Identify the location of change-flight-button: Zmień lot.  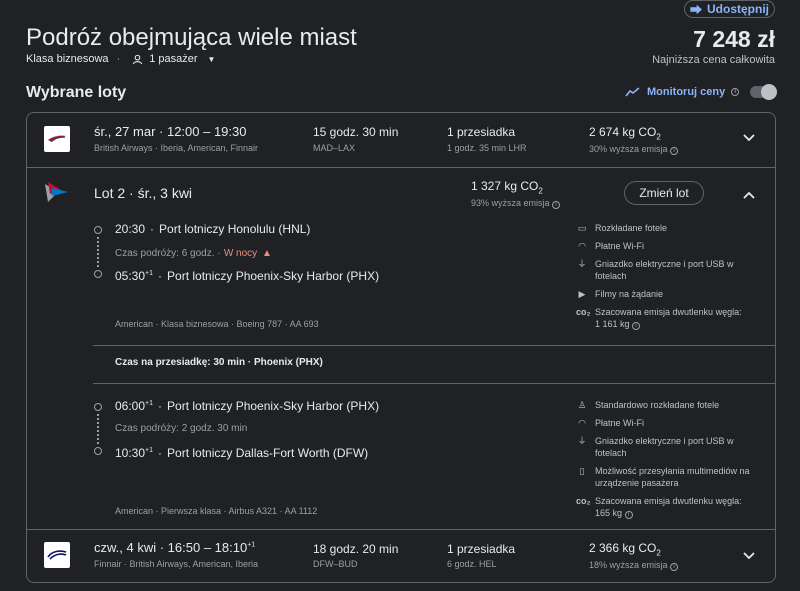
(664, 193).